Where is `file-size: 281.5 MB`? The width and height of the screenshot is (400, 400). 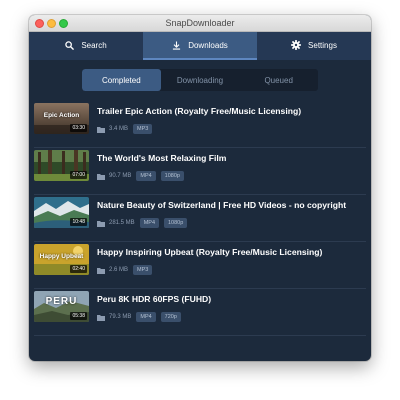
file-size: 281.5 MB is located at coordinates (122, 223).